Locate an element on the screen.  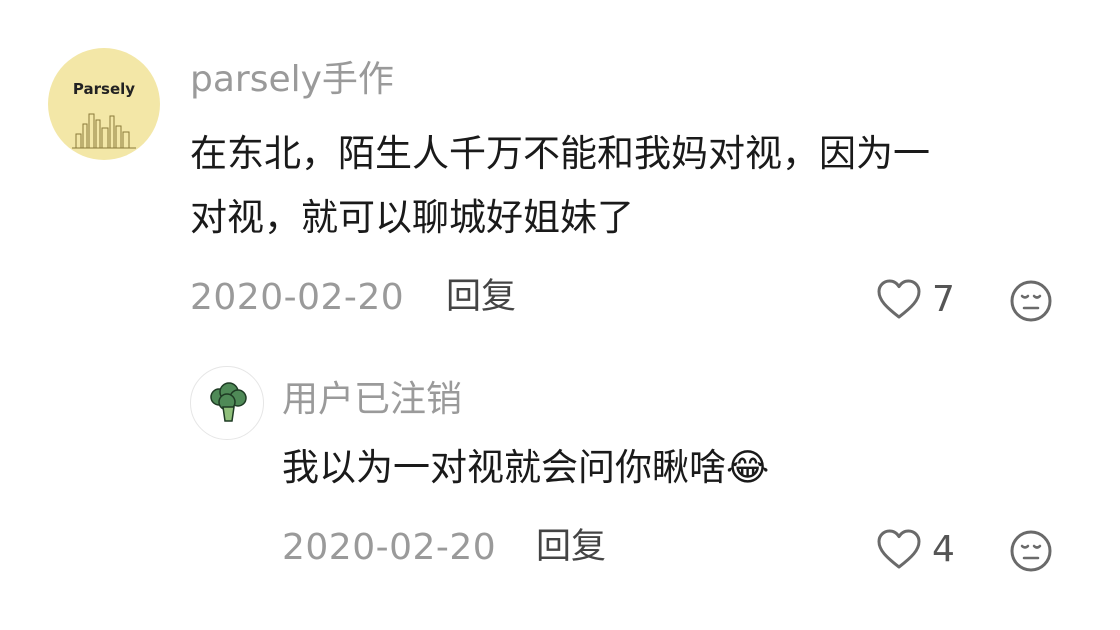
avatar is located at coordinates (227, 403).